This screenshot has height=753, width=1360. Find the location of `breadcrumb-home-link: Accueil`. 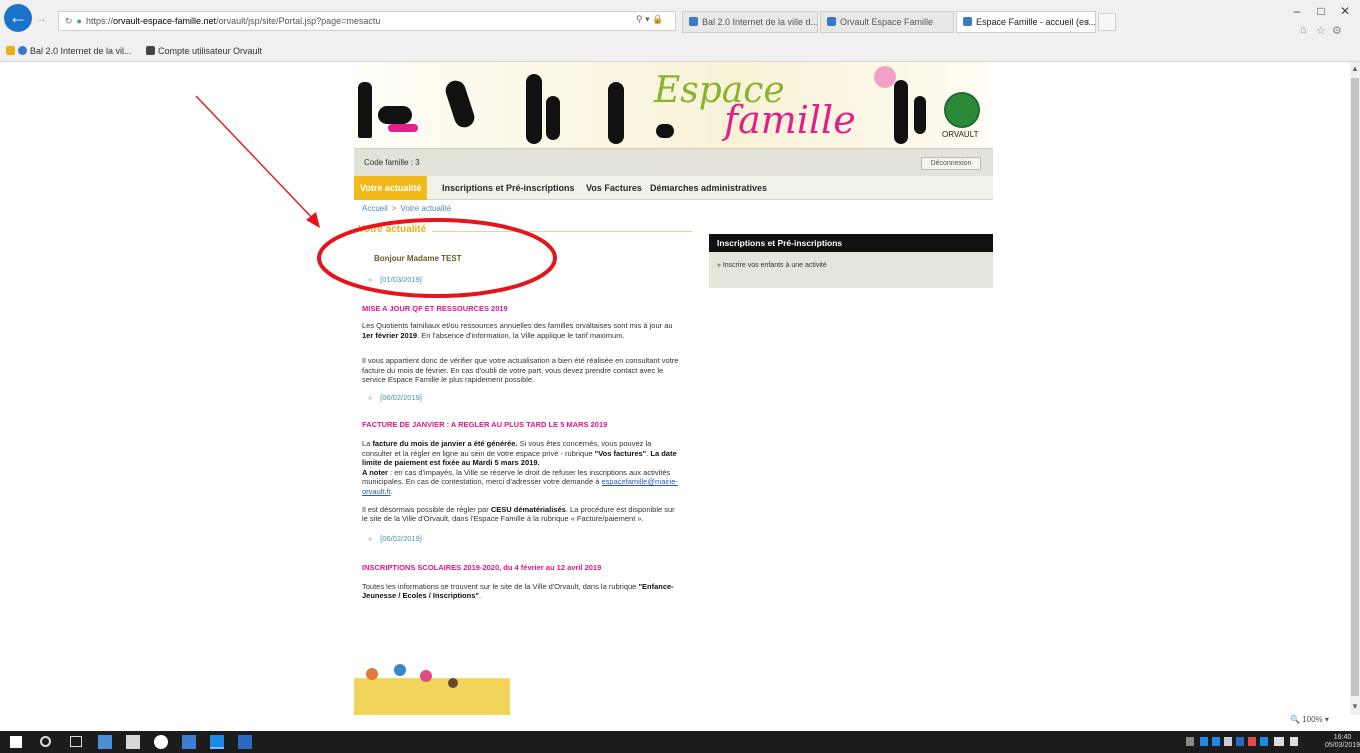

breadcrumb-home-link: Accueil is located at coordinates (375, 208).